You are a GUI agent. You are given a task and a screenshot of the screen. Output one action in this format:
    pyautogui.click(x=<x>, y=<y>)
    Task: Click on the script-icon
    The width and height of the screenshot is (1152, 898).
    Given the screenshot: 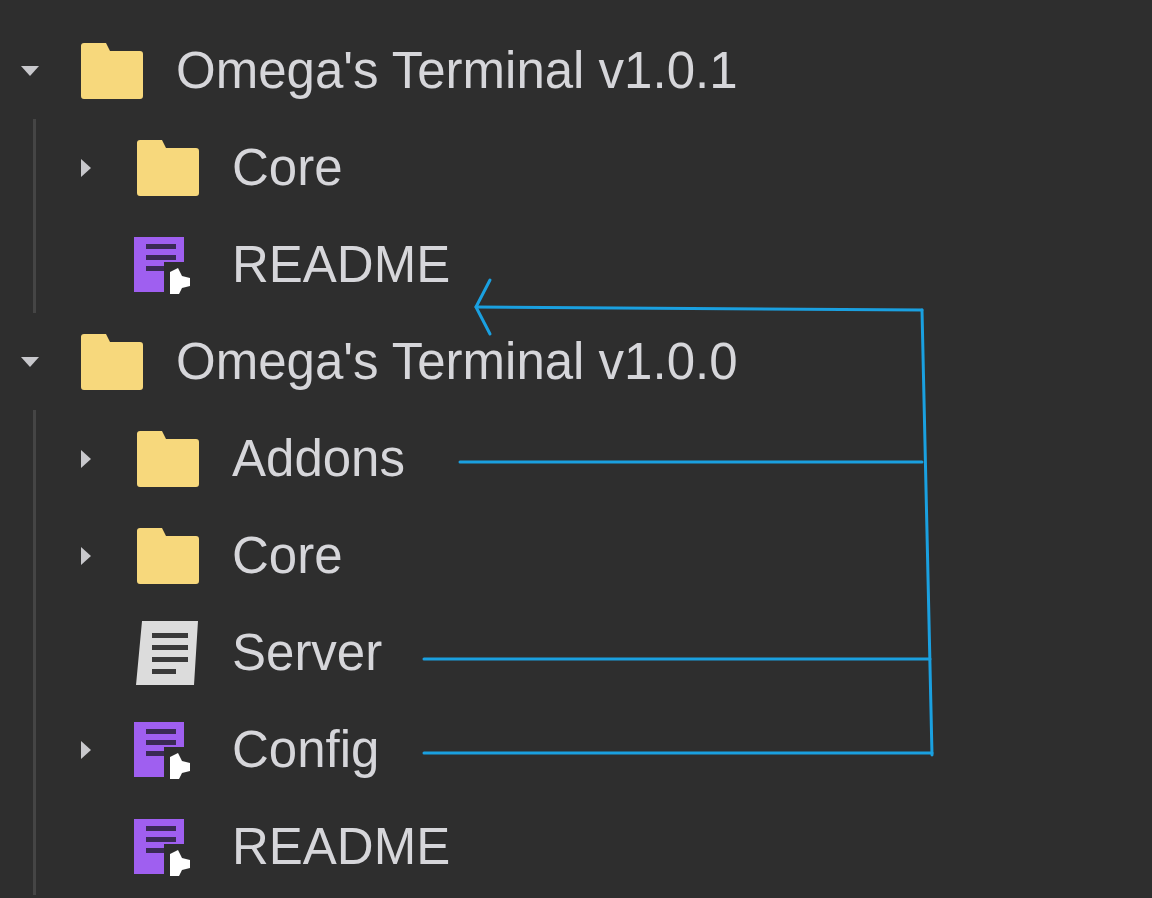 What is the action you would take?
    pyautogui.click(x=167, y=652)
    